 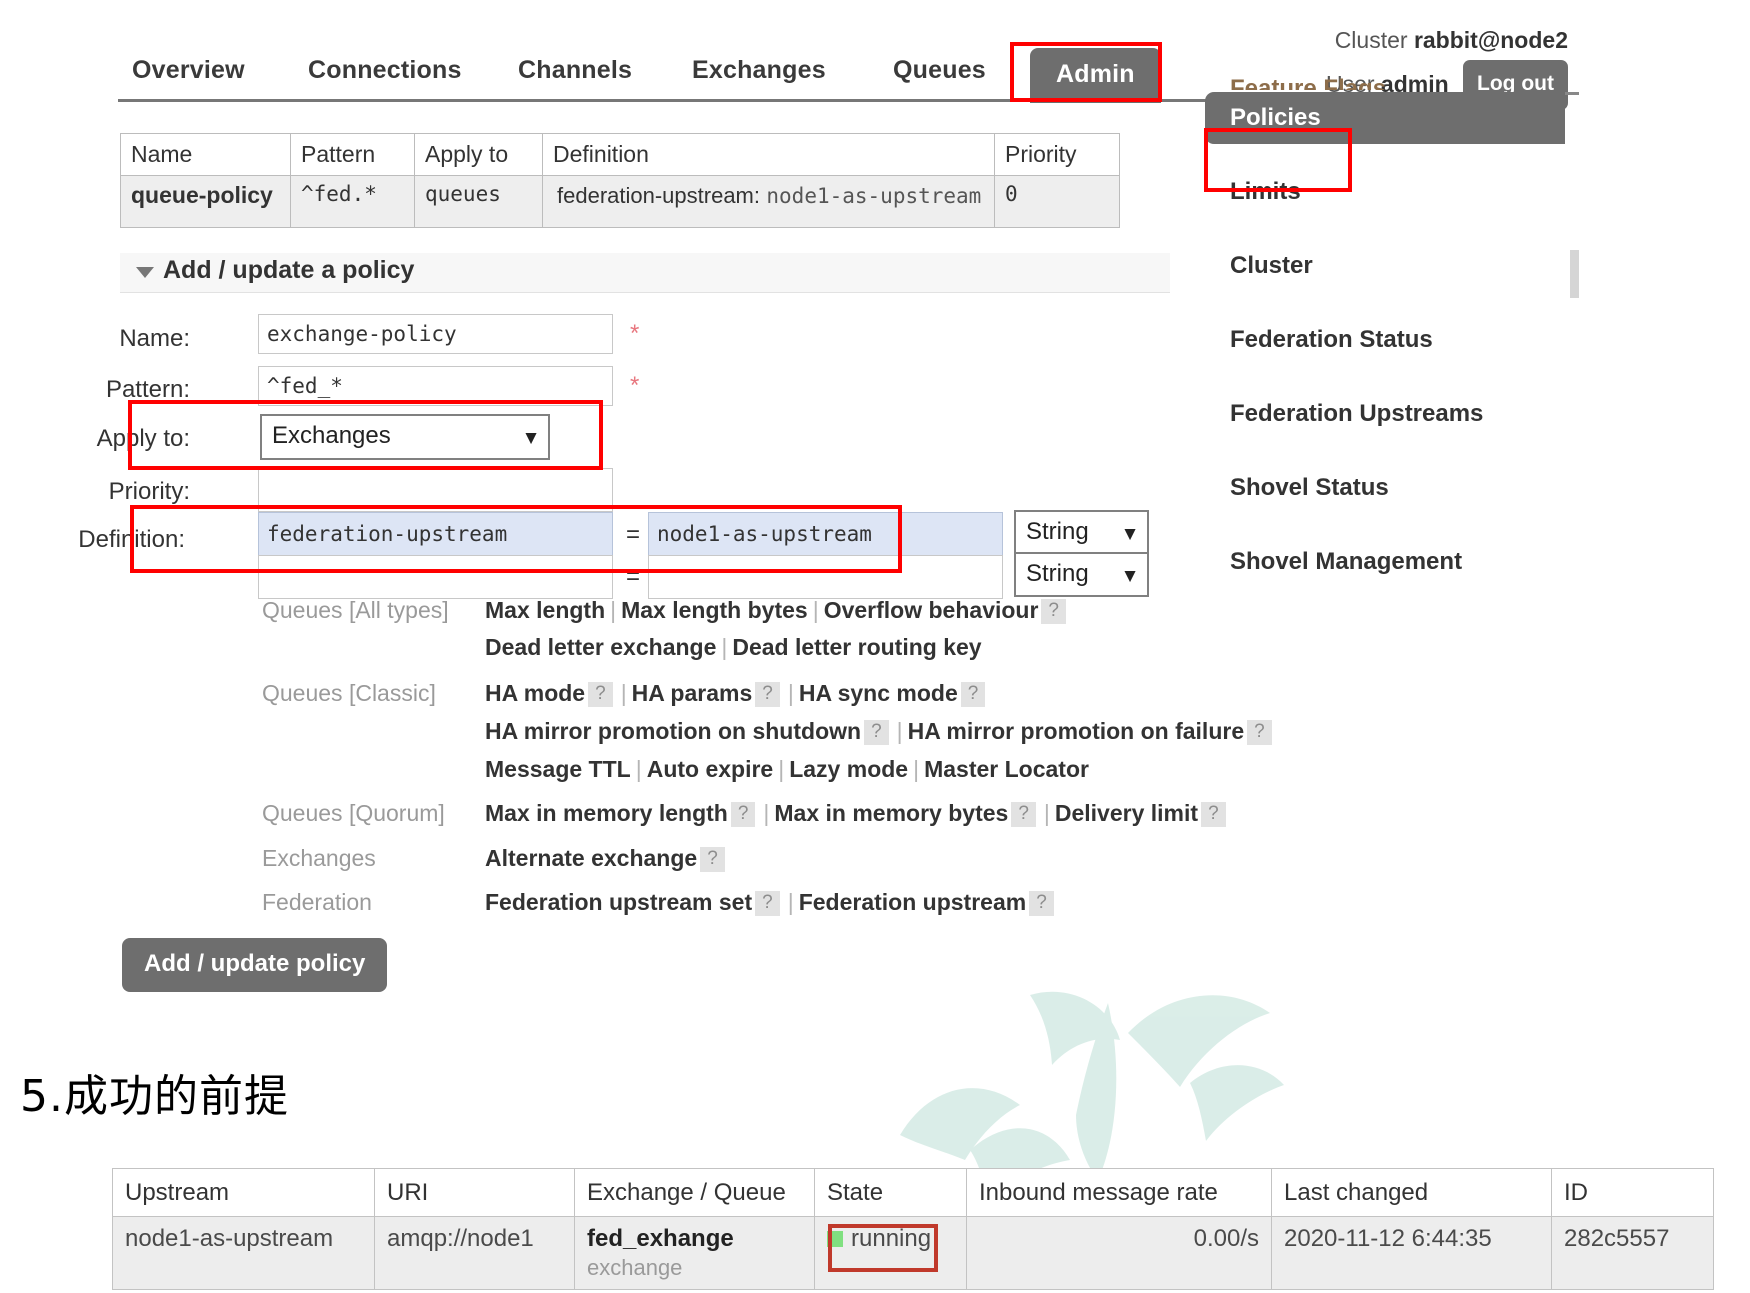 What do you see at coordinates (618, 902) in the screenshot?
I see `hint-link-federation-upstream-set: Federation upstream set` at bounding box center [618, 902].